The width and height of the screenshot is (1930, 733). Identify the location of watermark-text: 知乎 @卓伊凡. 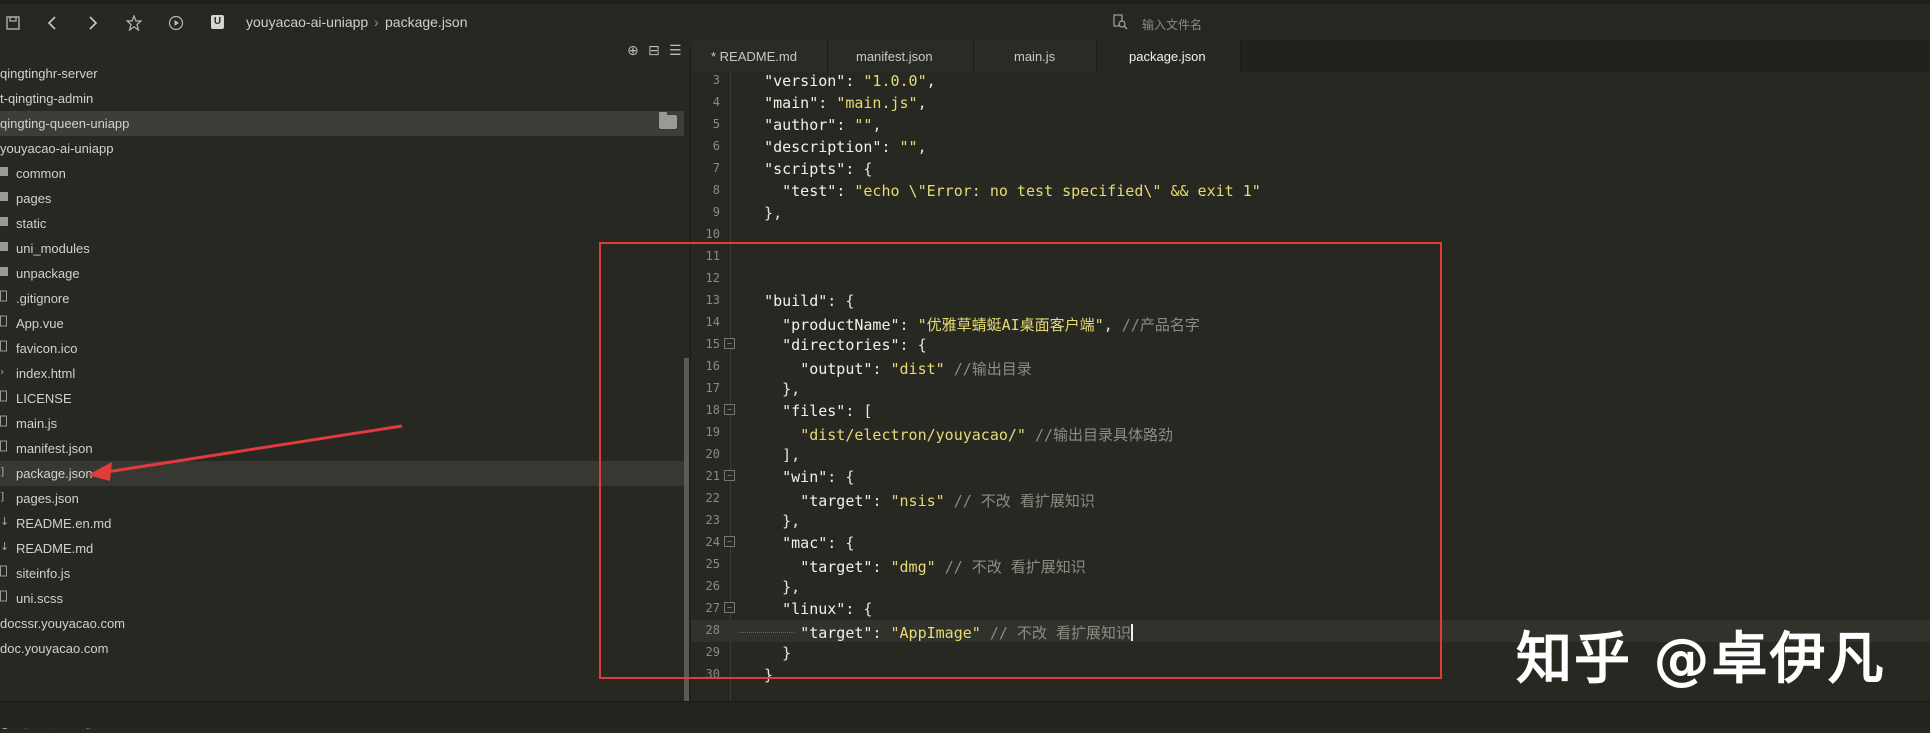
(1701, 659).